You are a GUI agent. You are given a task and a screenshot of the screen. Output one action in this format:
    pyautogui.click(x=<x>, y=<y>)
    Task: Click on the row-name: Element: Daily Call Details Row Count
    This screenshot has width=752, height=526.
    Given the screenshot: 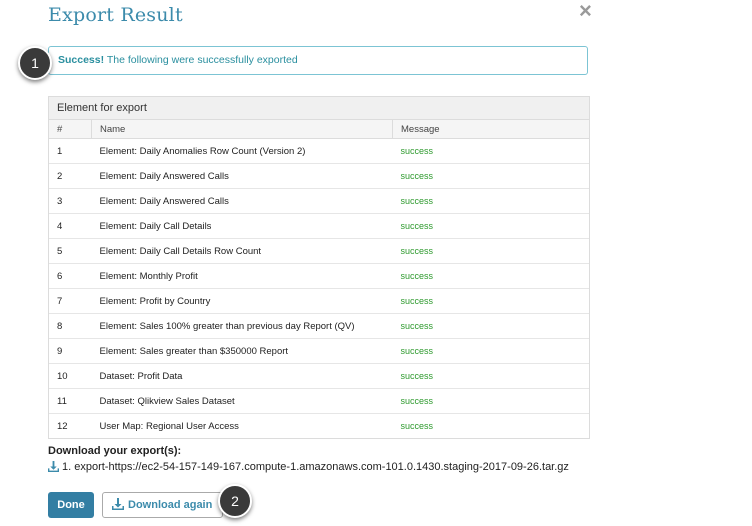 What is the action you would take?
    pyautogui.click(x=242, y=251)
    